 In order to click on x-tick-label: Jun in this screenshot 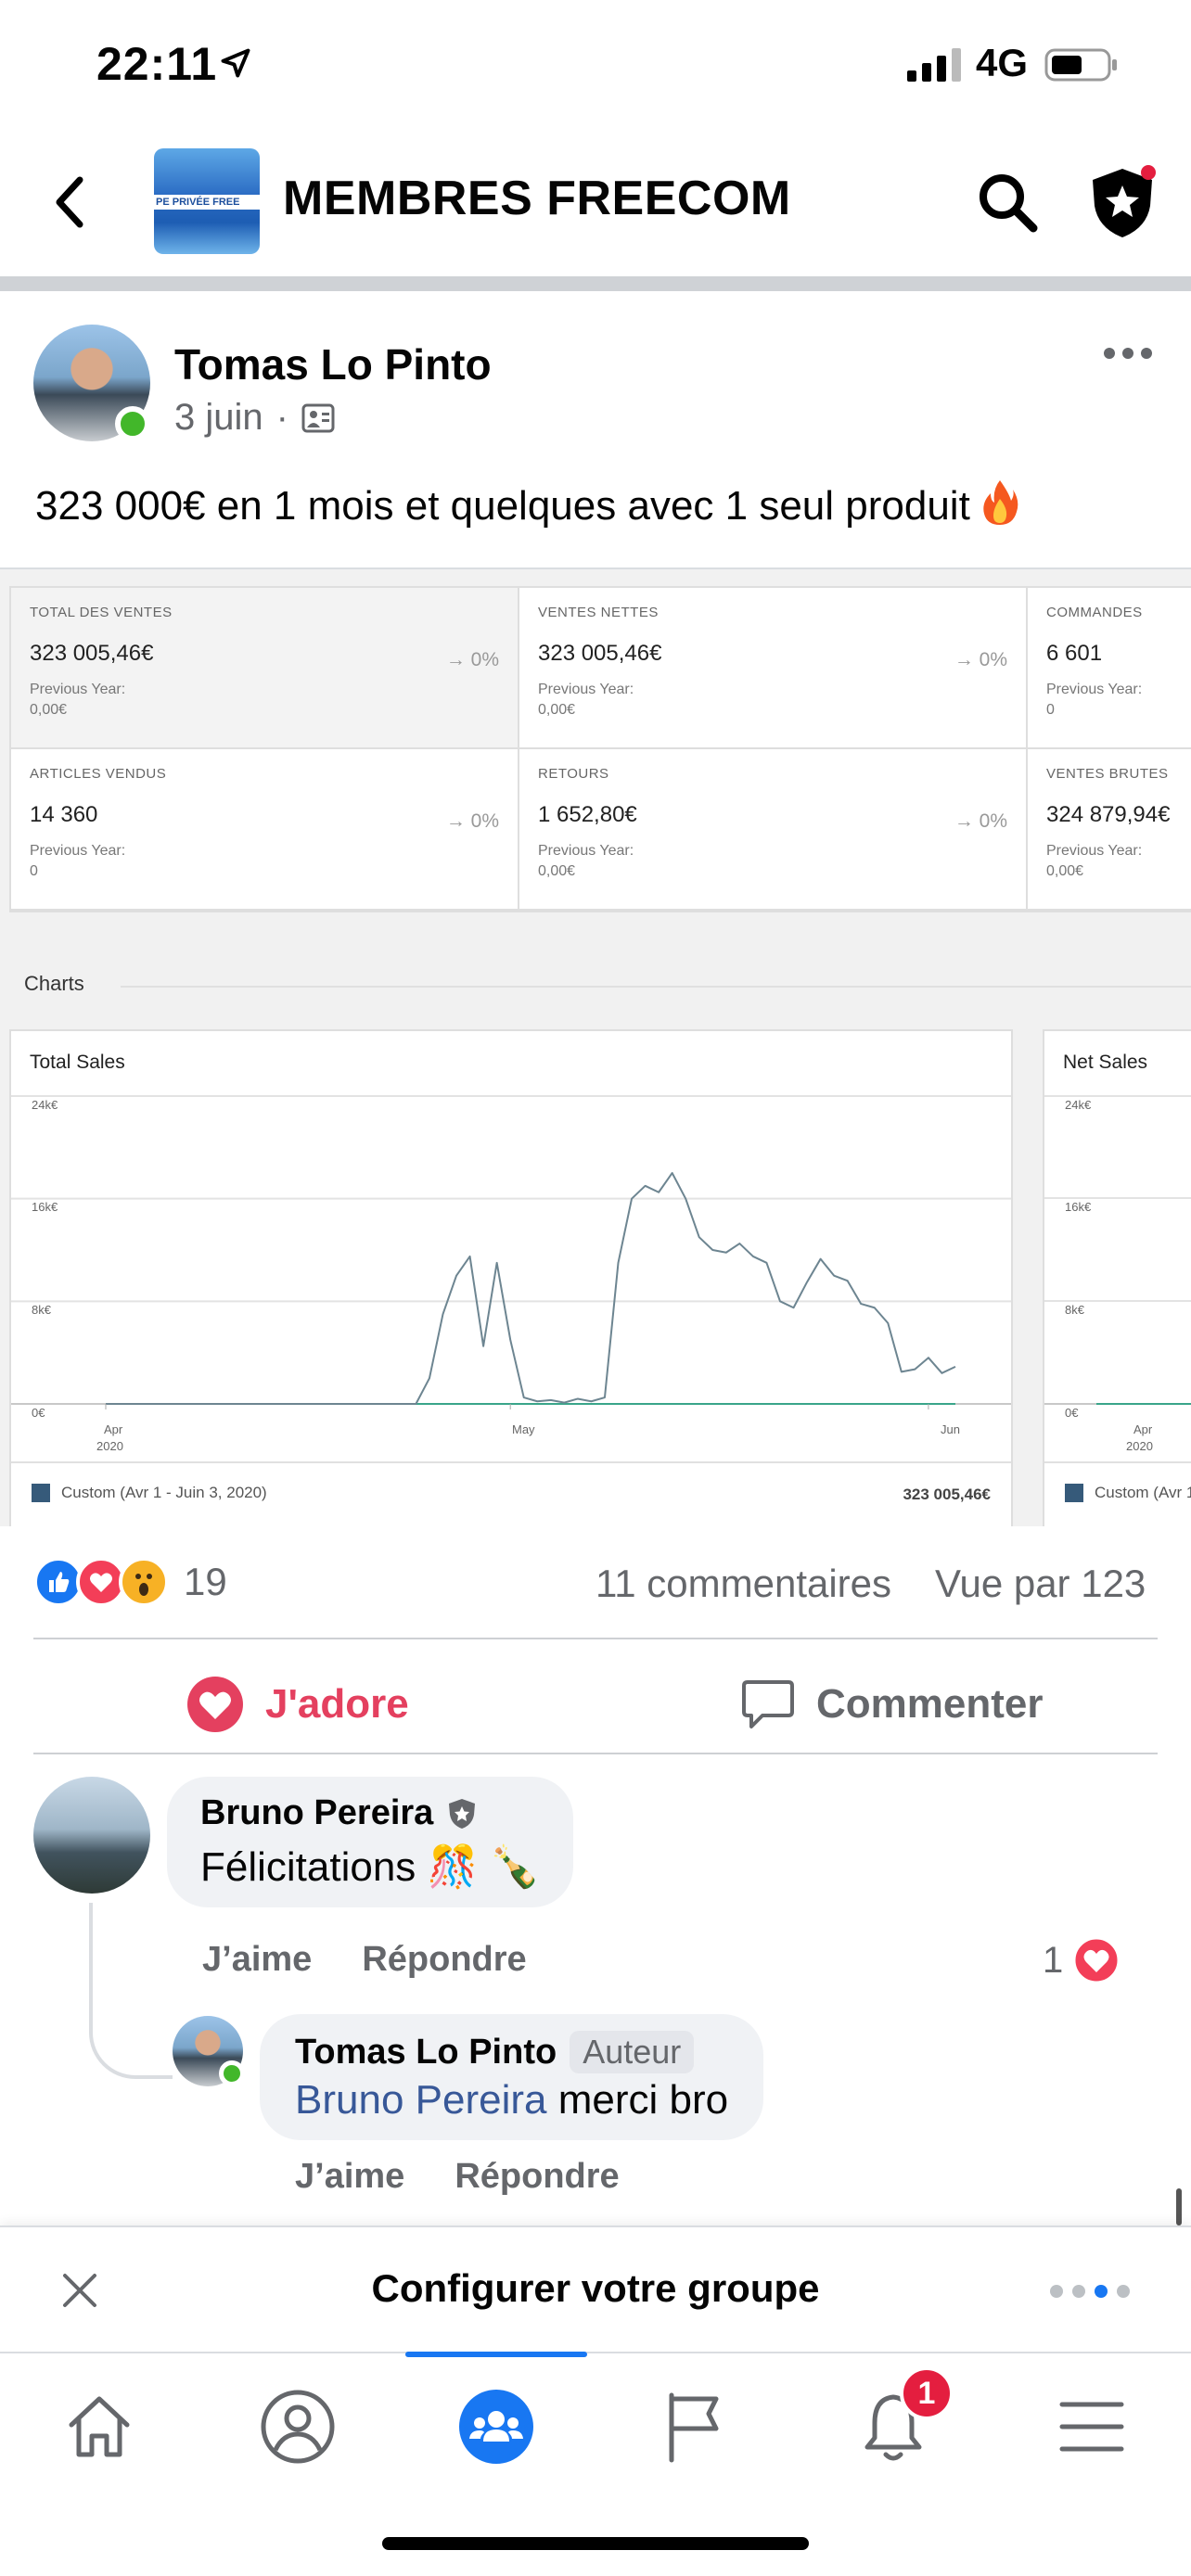, I will do `click(951, 1429)`.